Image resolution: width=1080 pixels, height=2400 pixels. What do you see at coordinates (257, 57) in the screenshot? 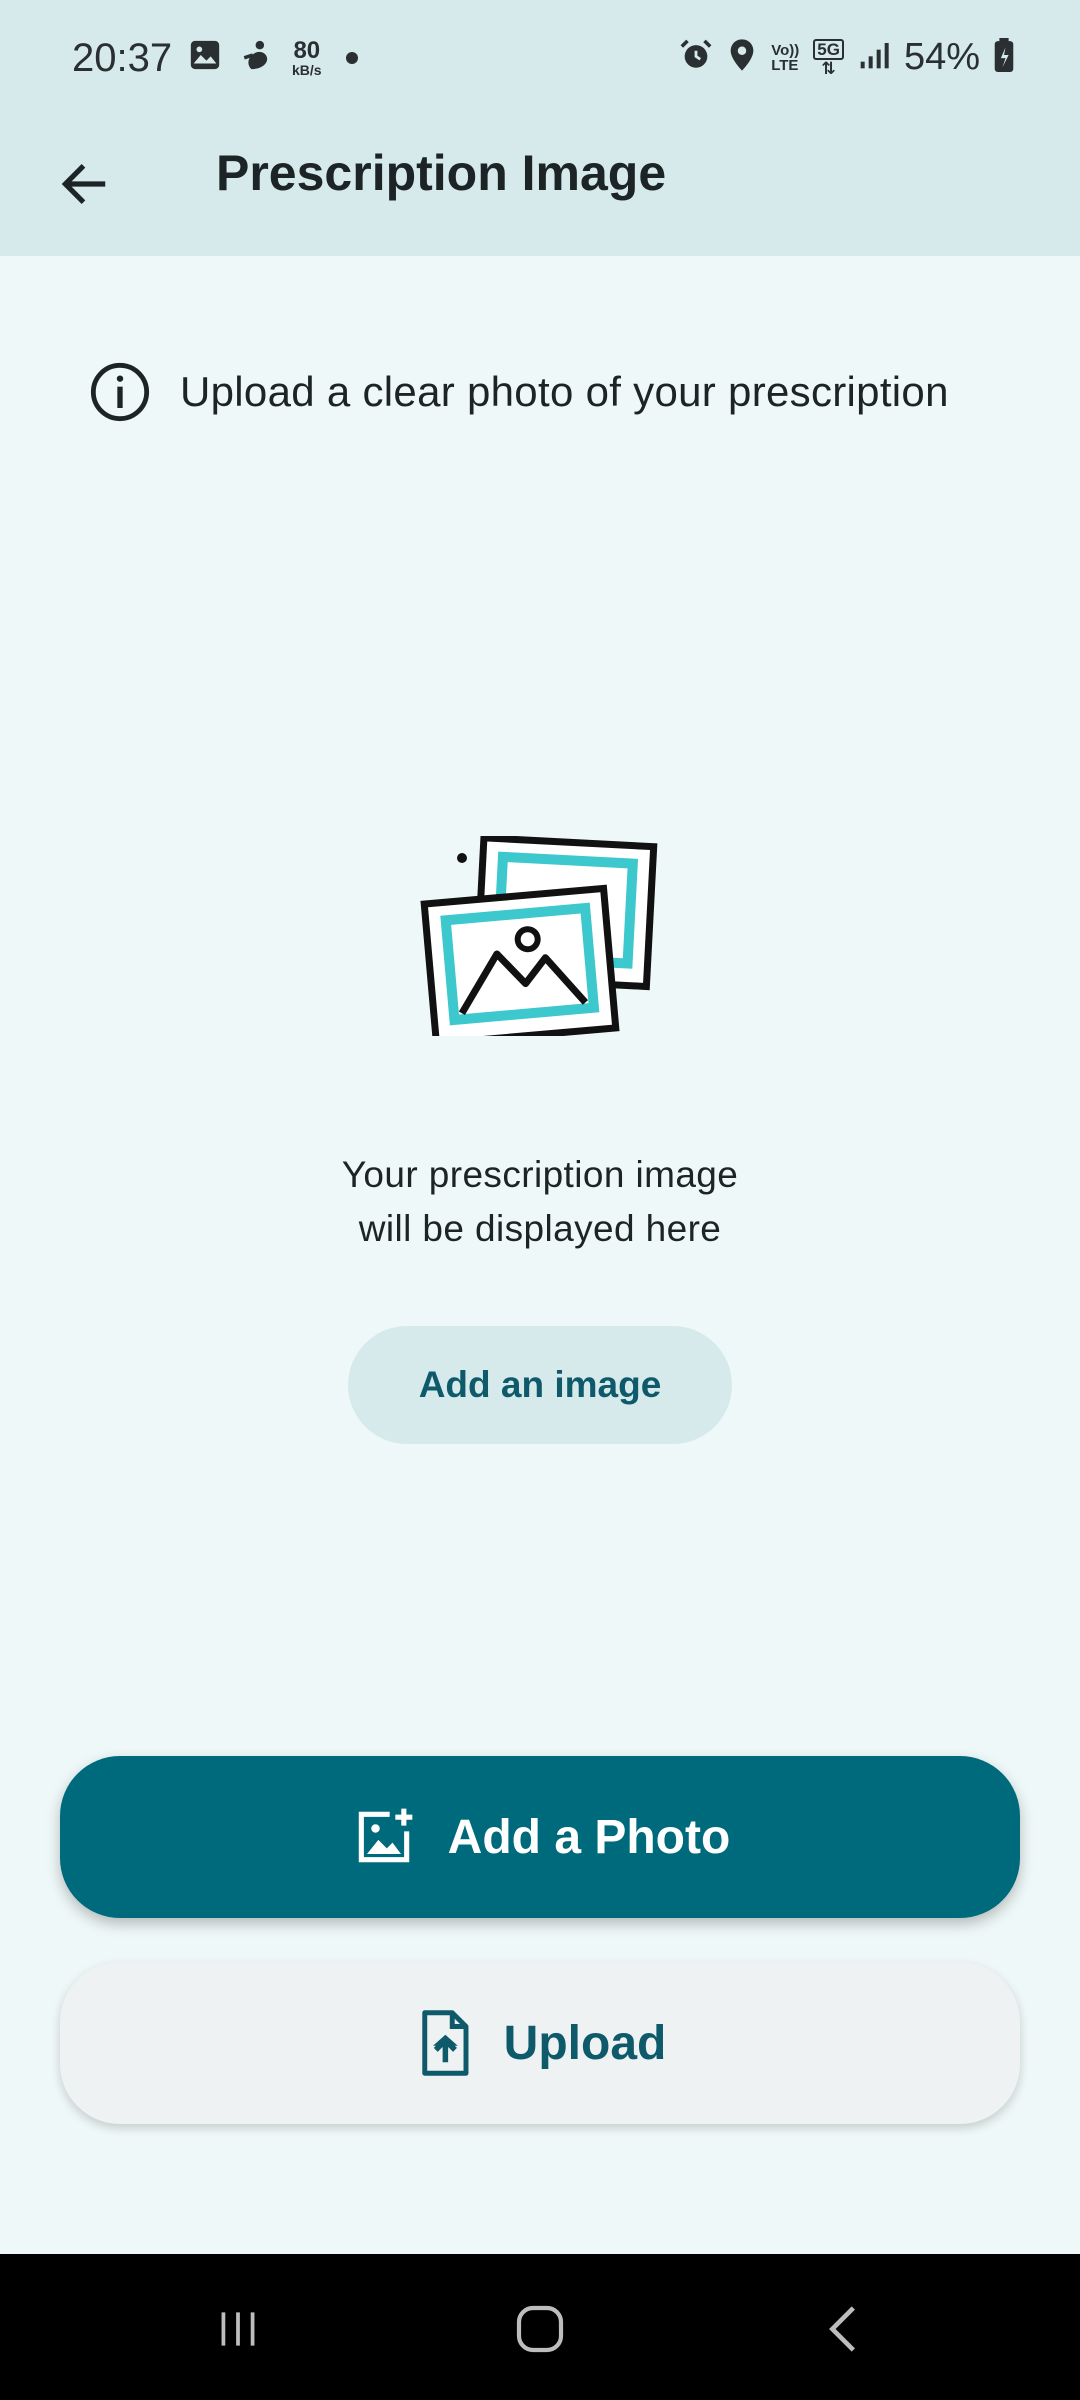
I see `bixby-icon` at bounding box center [257, 57].